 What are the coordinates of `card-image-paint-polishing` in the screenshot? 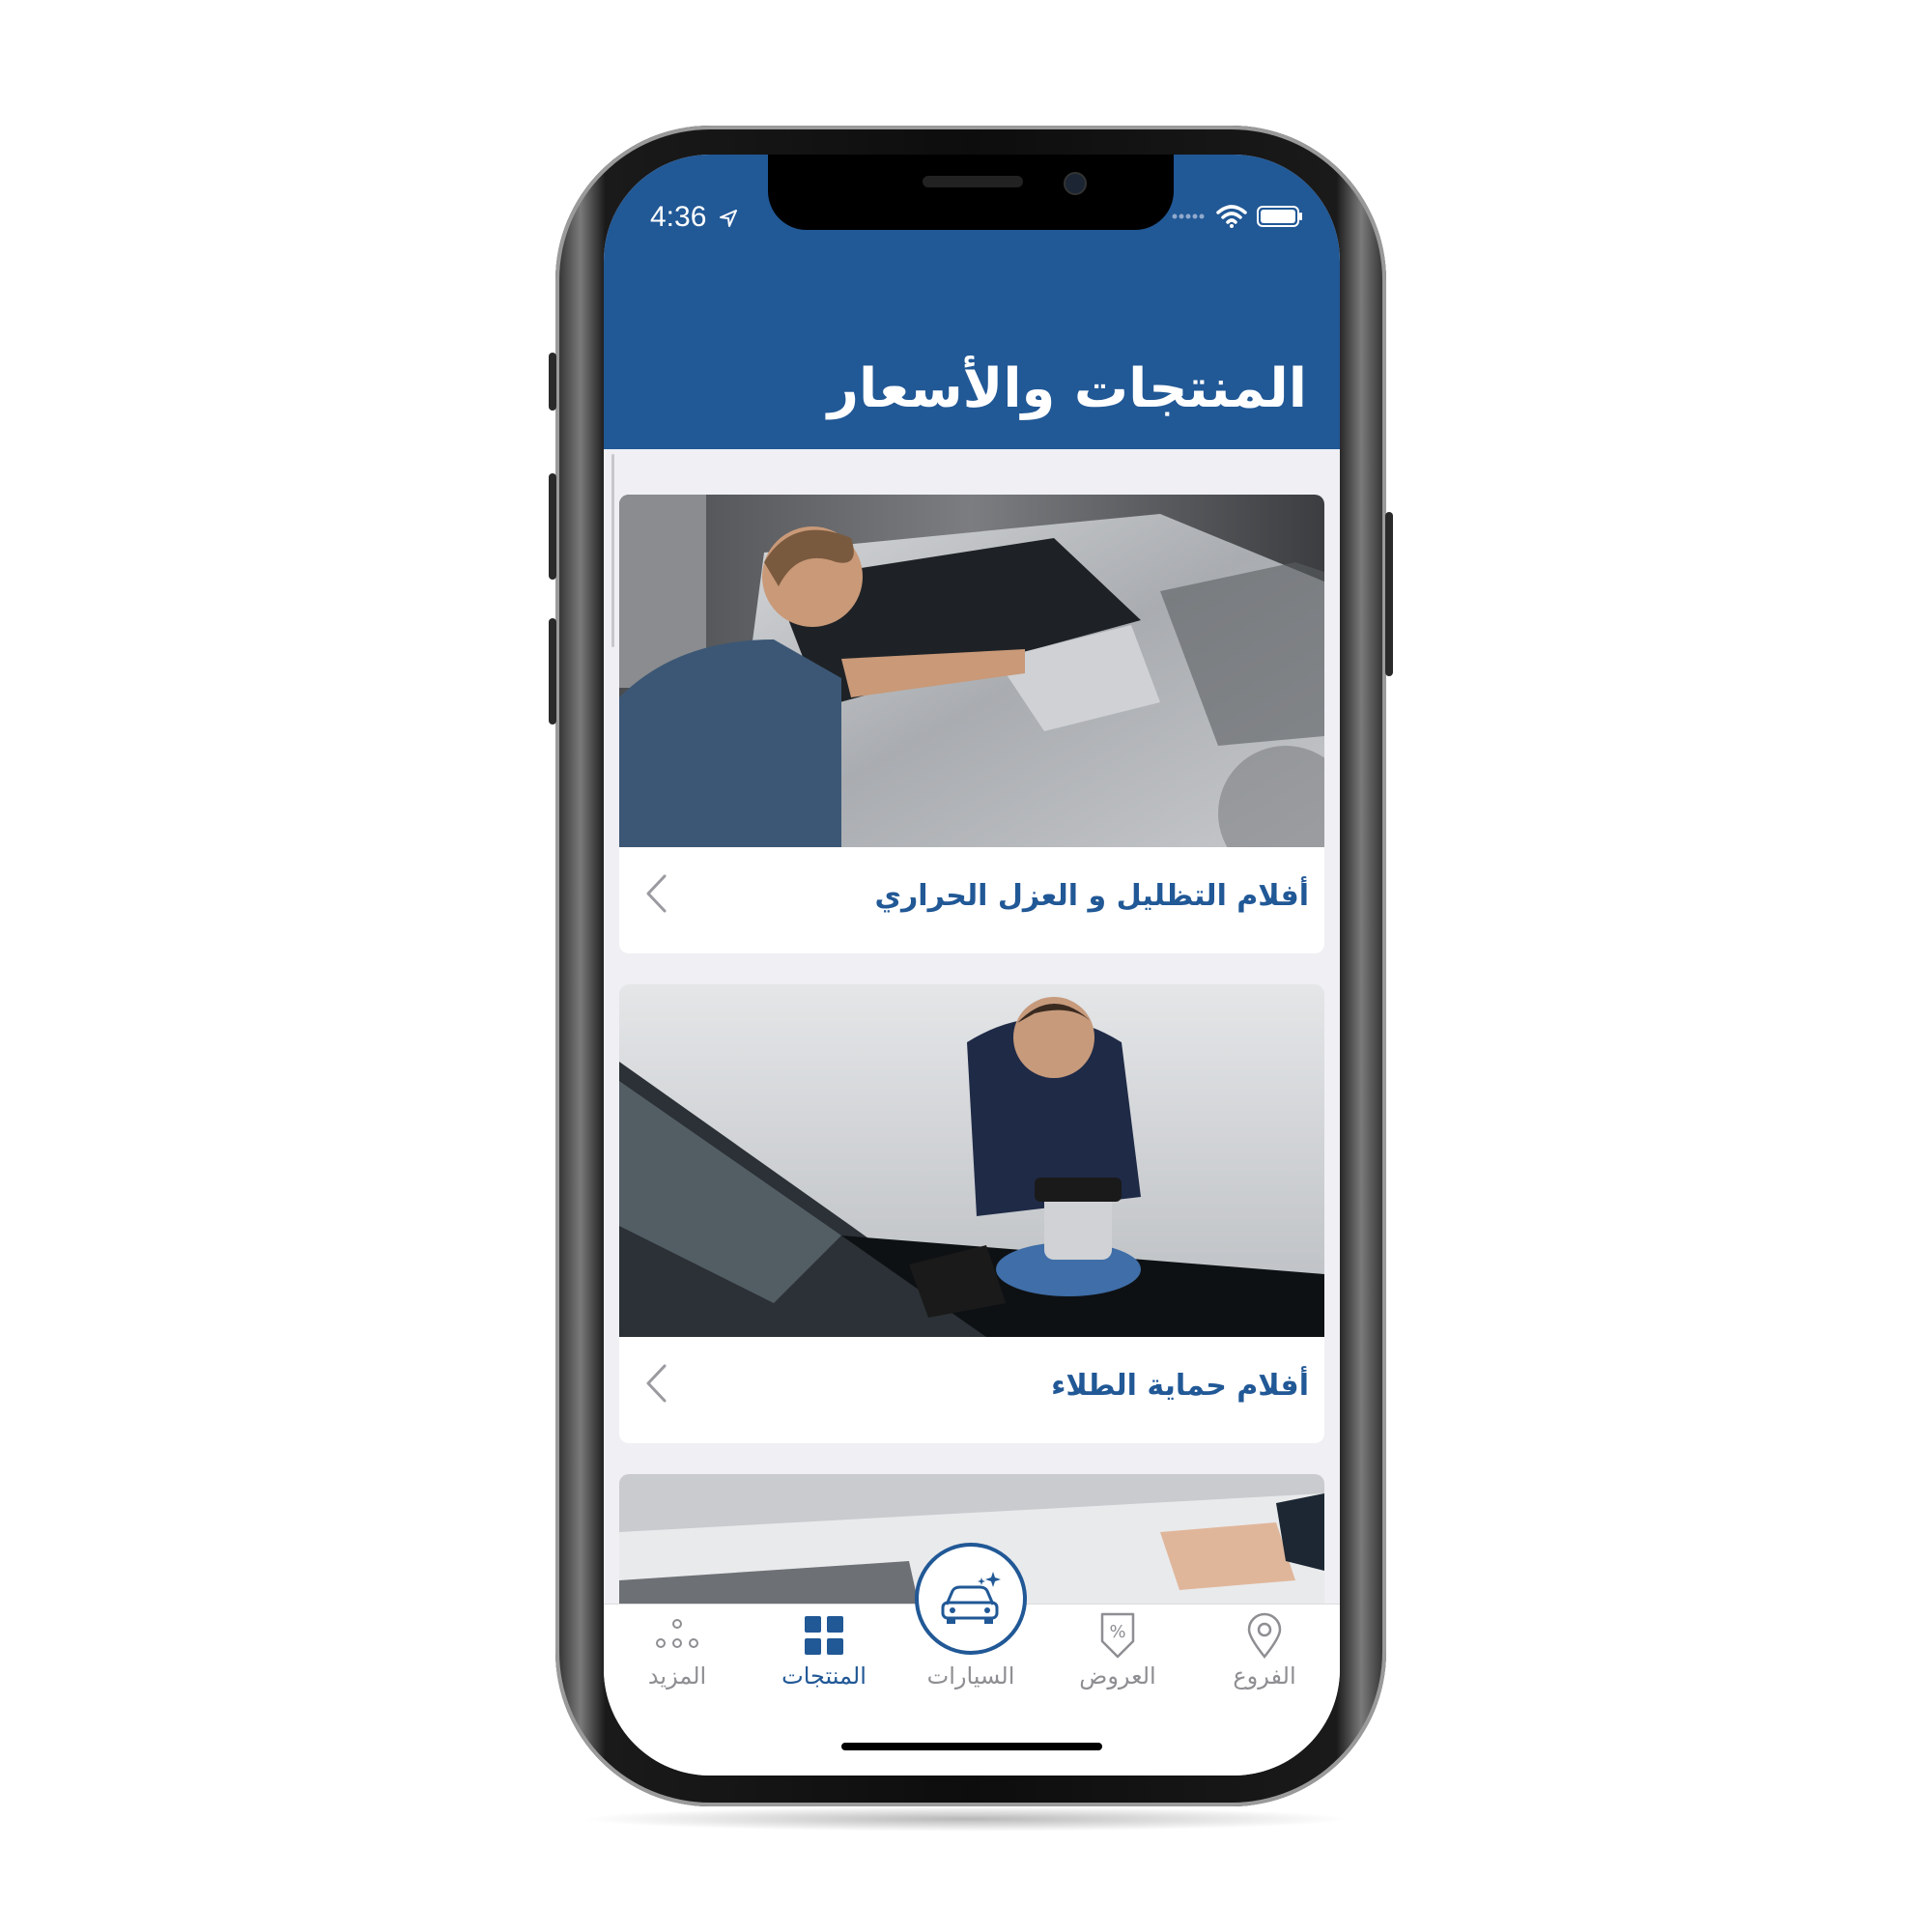 It's located at (971, 1160).